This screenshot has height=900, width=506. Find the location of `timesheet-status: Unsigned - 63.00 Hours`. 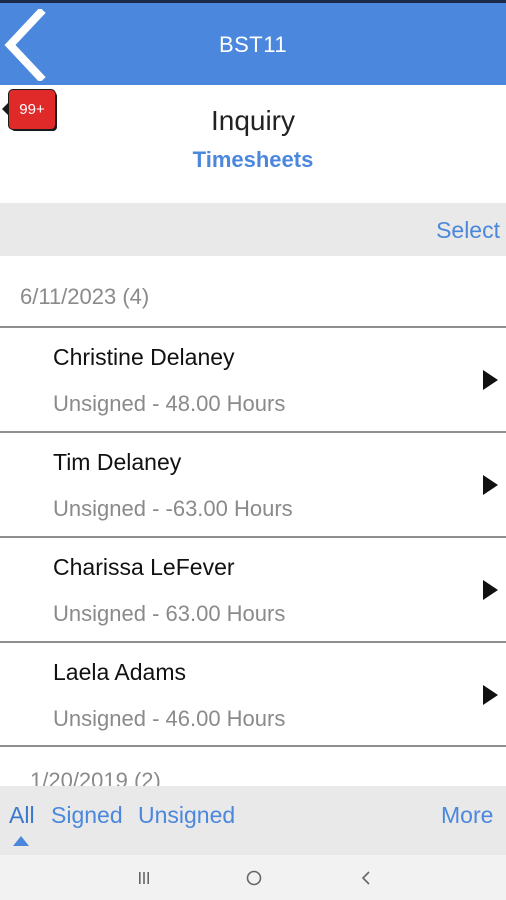

timesheet-status: Unsigned - 63.00 Hours is located at coordinates (169, 613).